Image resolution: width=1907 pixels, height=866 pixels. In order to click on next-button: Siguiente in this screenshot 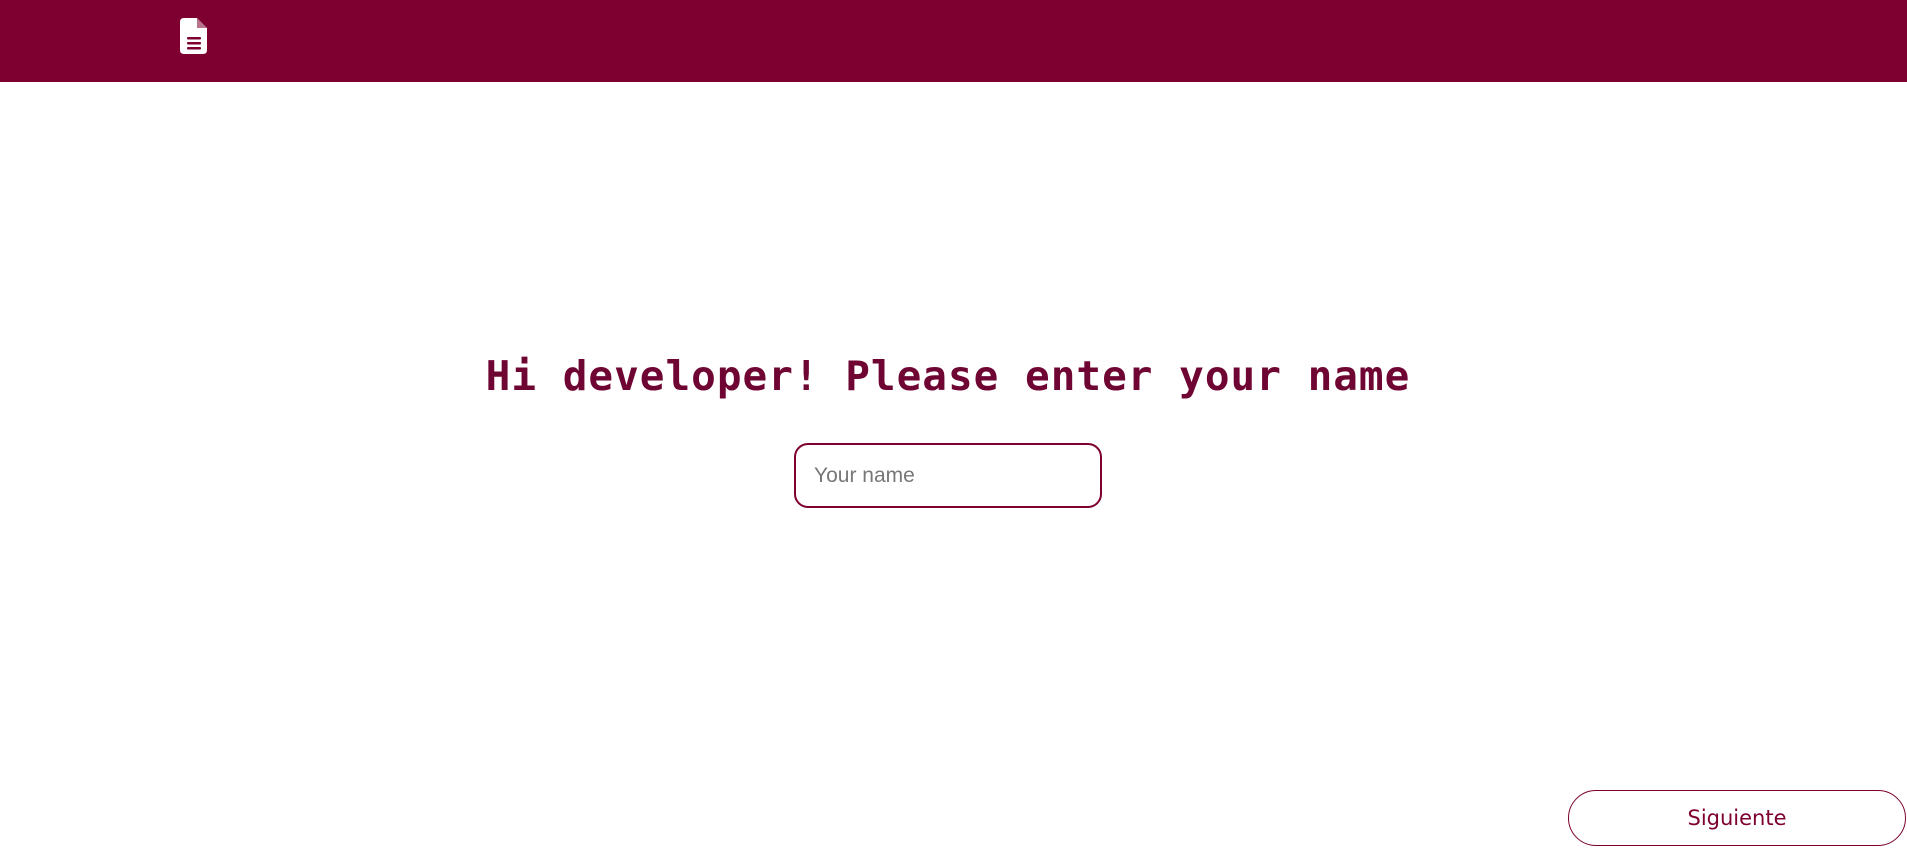, I will do `click(1737, 818)`.